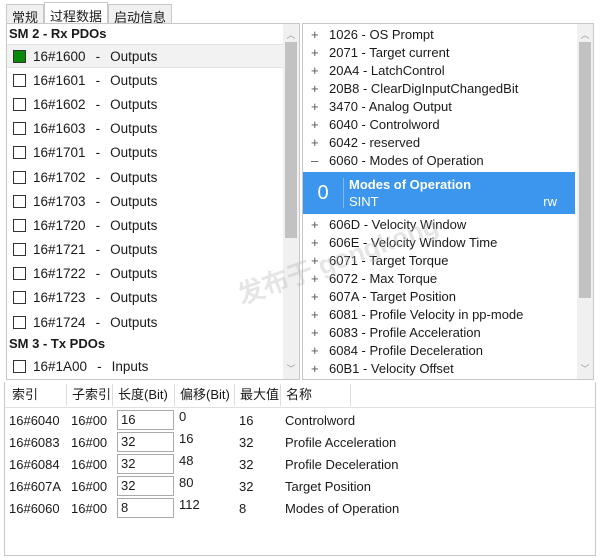  What do you see at coordinates (439, 35) in the screenshot?
I see `object-item: +1026 - OS Prompt` at bounding box center [439, 35].